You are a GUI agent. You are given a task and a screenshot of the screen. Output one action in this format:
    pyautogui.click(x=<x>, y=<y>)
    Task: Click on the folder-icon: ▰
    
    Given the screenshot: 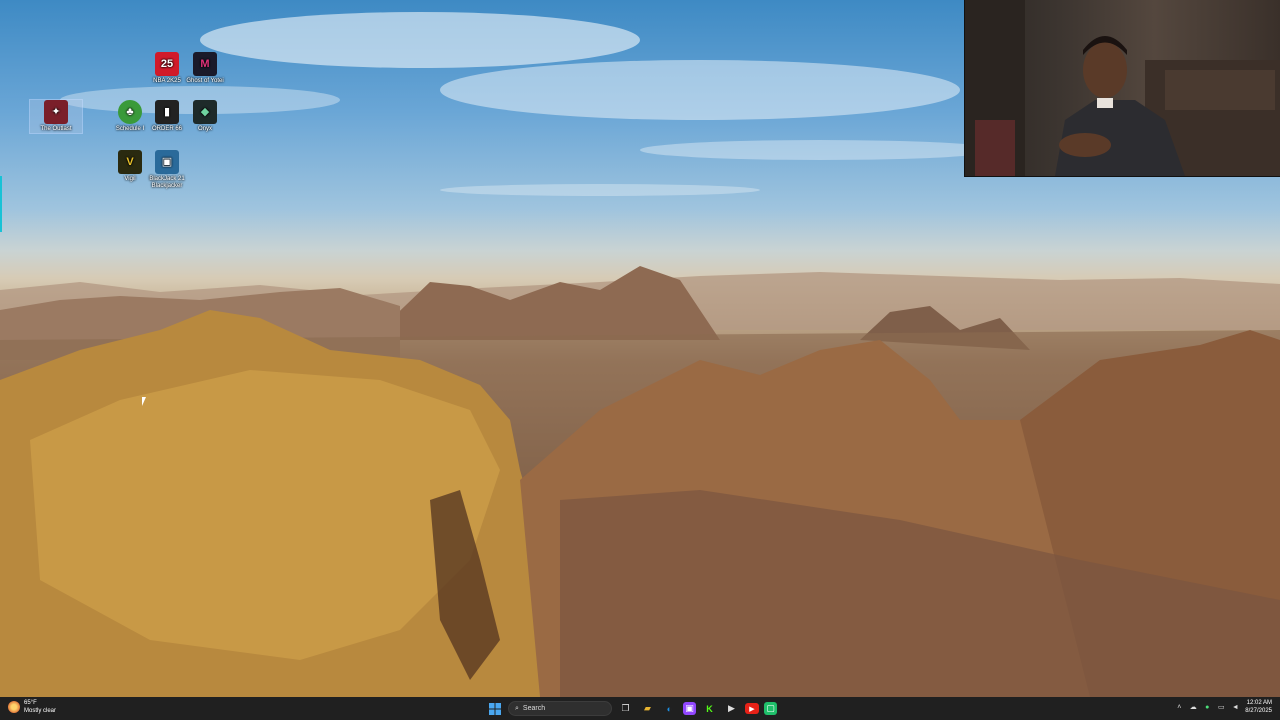 What is the action you would take?
    pyautogui.click(x=647, y=708)
    